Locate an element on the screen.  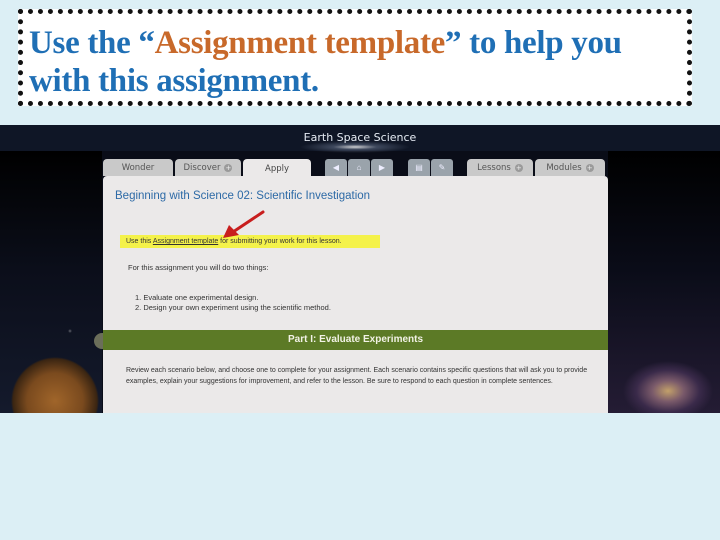
tab-label: Modules is located at coordinates (564, 167).